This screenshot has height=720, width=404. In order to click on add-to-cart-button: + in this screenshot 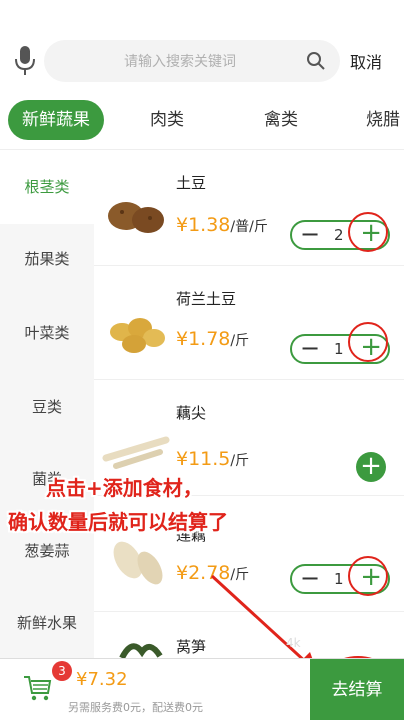, I will do `click(371, 467)`.